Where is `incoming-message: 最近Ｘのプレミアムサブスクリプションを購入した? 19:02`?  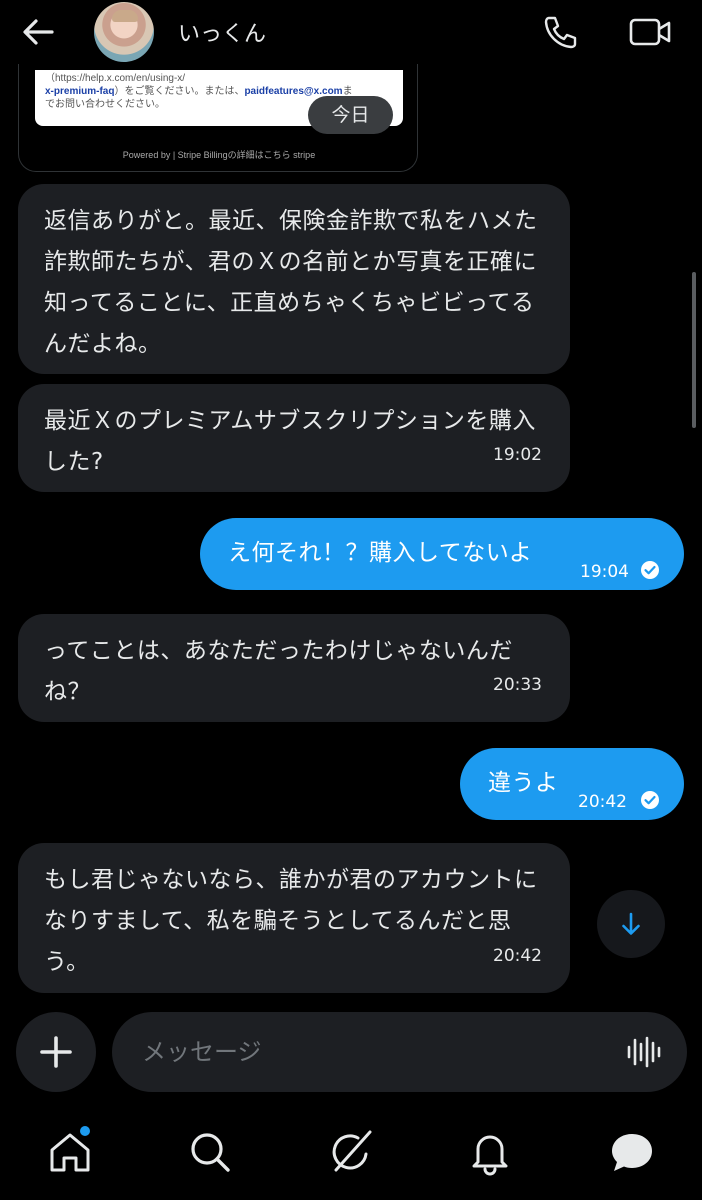 incoming-message: 最近Ｘのプレミアムサブスクリプションを購入した? 19:02 is located at coordinates (294, 438).